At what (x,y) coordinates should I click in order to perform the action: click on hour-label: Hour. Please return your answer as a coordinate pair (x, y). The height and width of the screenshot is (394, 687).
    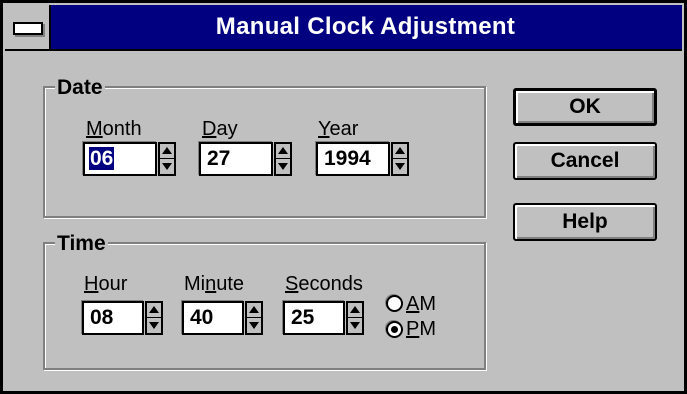
    Looking at the image, I should click on (106, 284).